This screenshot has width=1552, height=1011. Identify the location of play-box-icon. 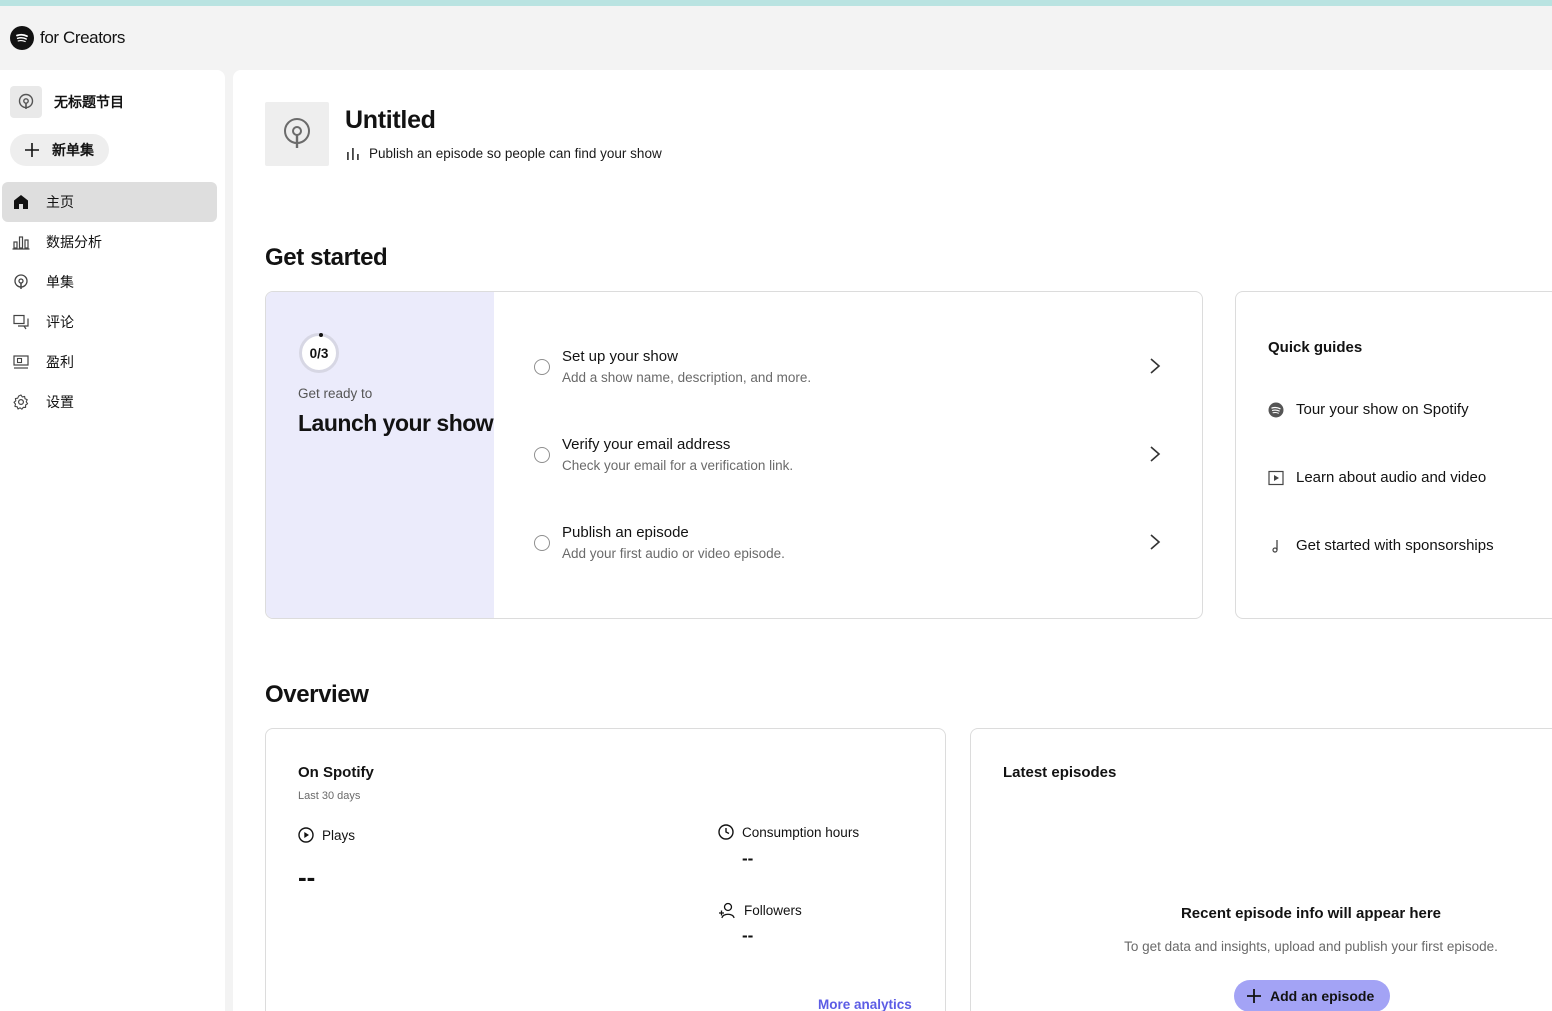
(1276, 477).